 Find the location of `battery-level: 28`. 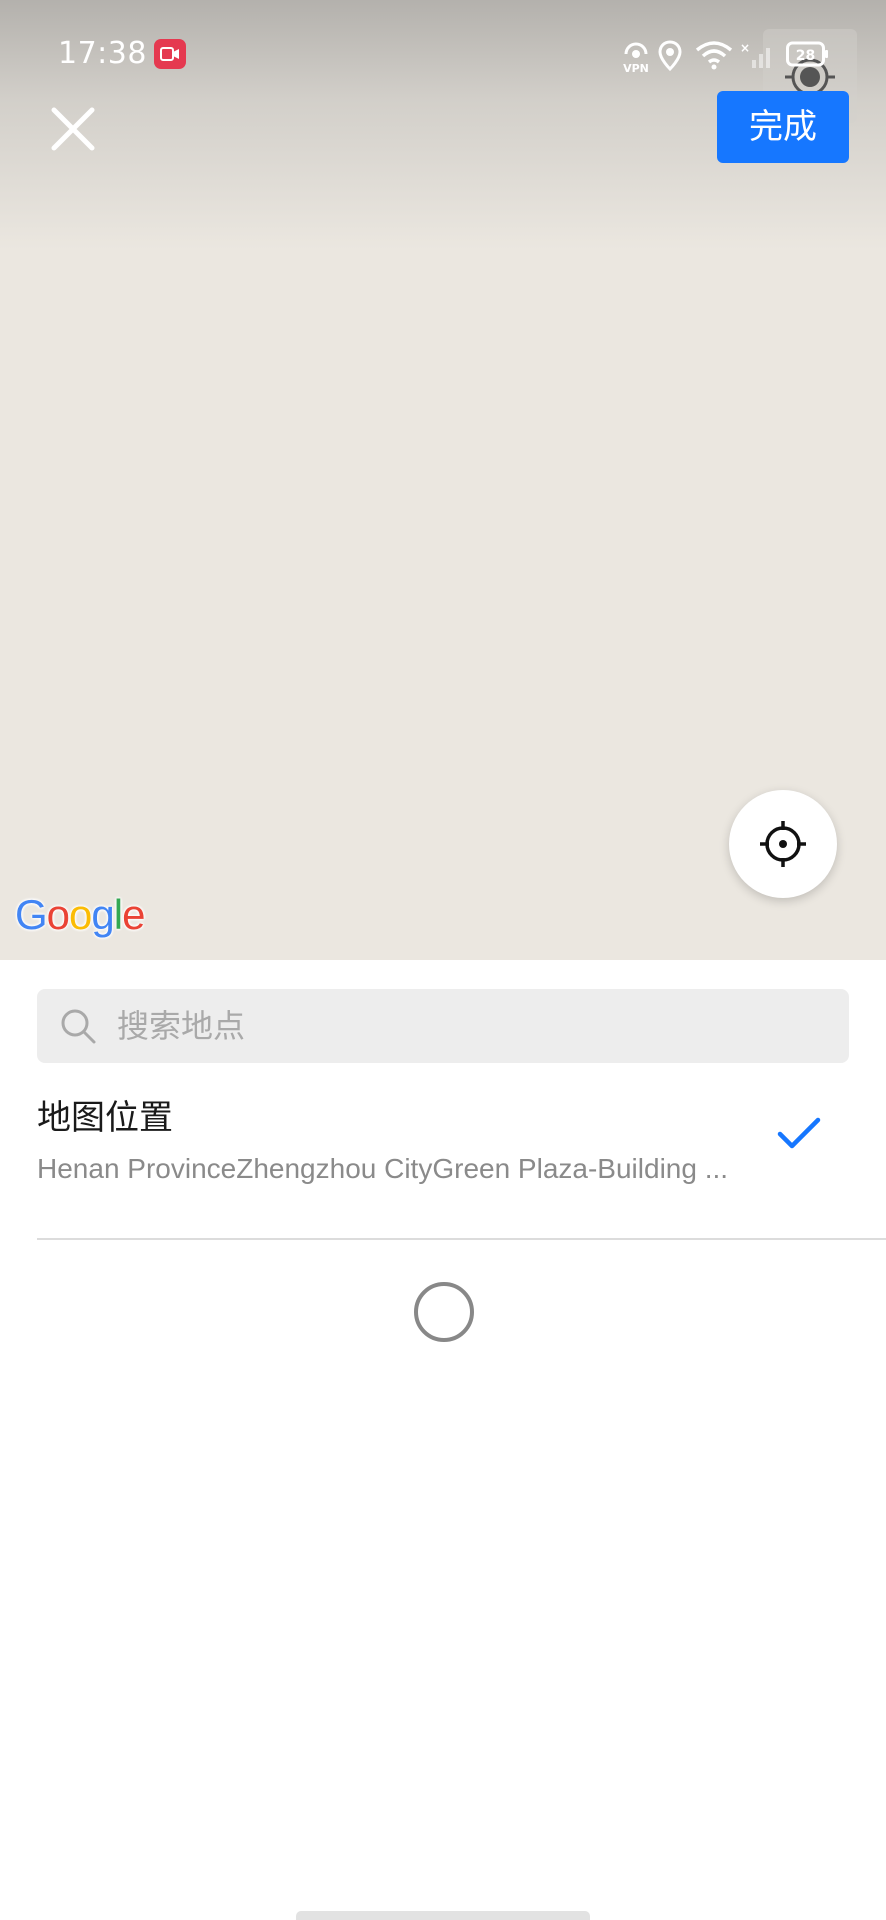

battery-level: 28 is located at coordinates (805, 56).